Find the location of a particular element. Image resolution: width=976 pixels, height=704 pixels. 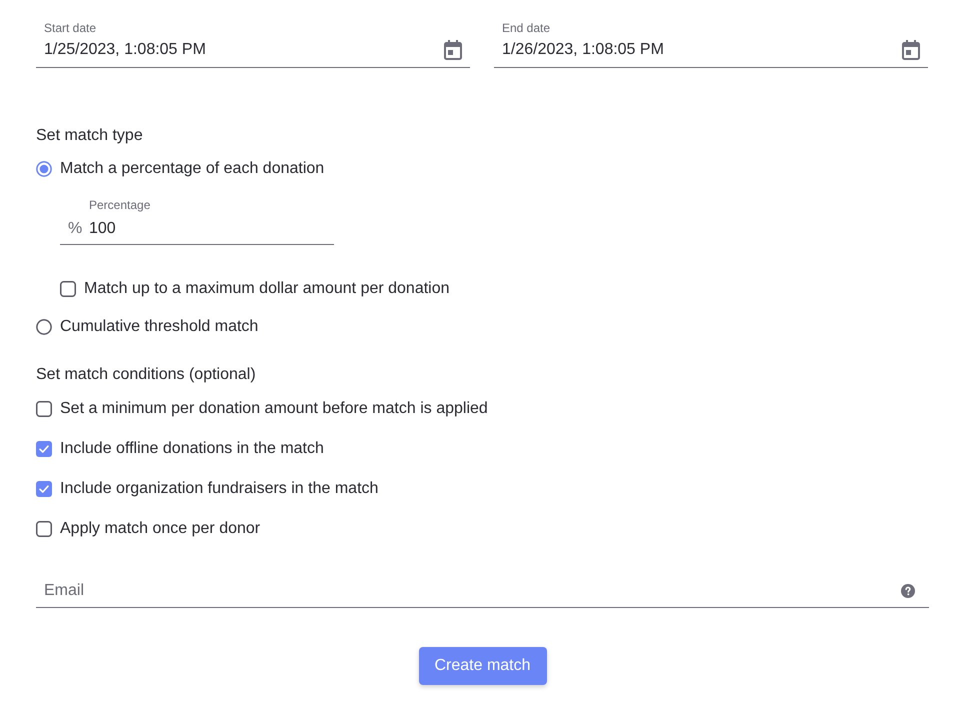

floating-label: Percentage is located at coordinates (119, 205).